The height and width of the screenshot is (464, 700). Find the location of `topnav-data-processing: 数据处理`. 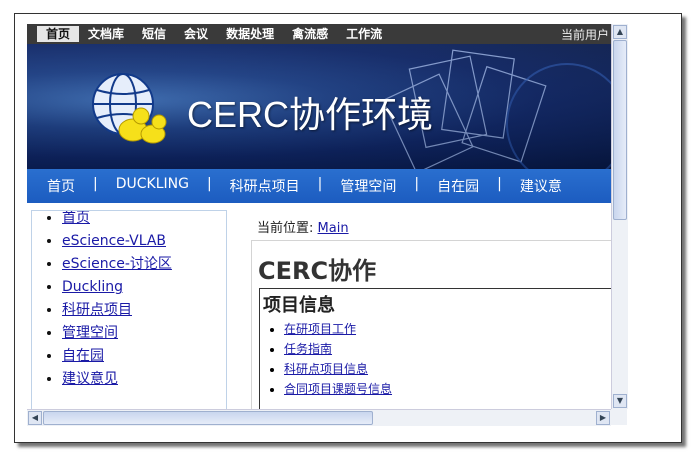

topnav-data-processing: 数据处理 is located at coordinates (250, 34).